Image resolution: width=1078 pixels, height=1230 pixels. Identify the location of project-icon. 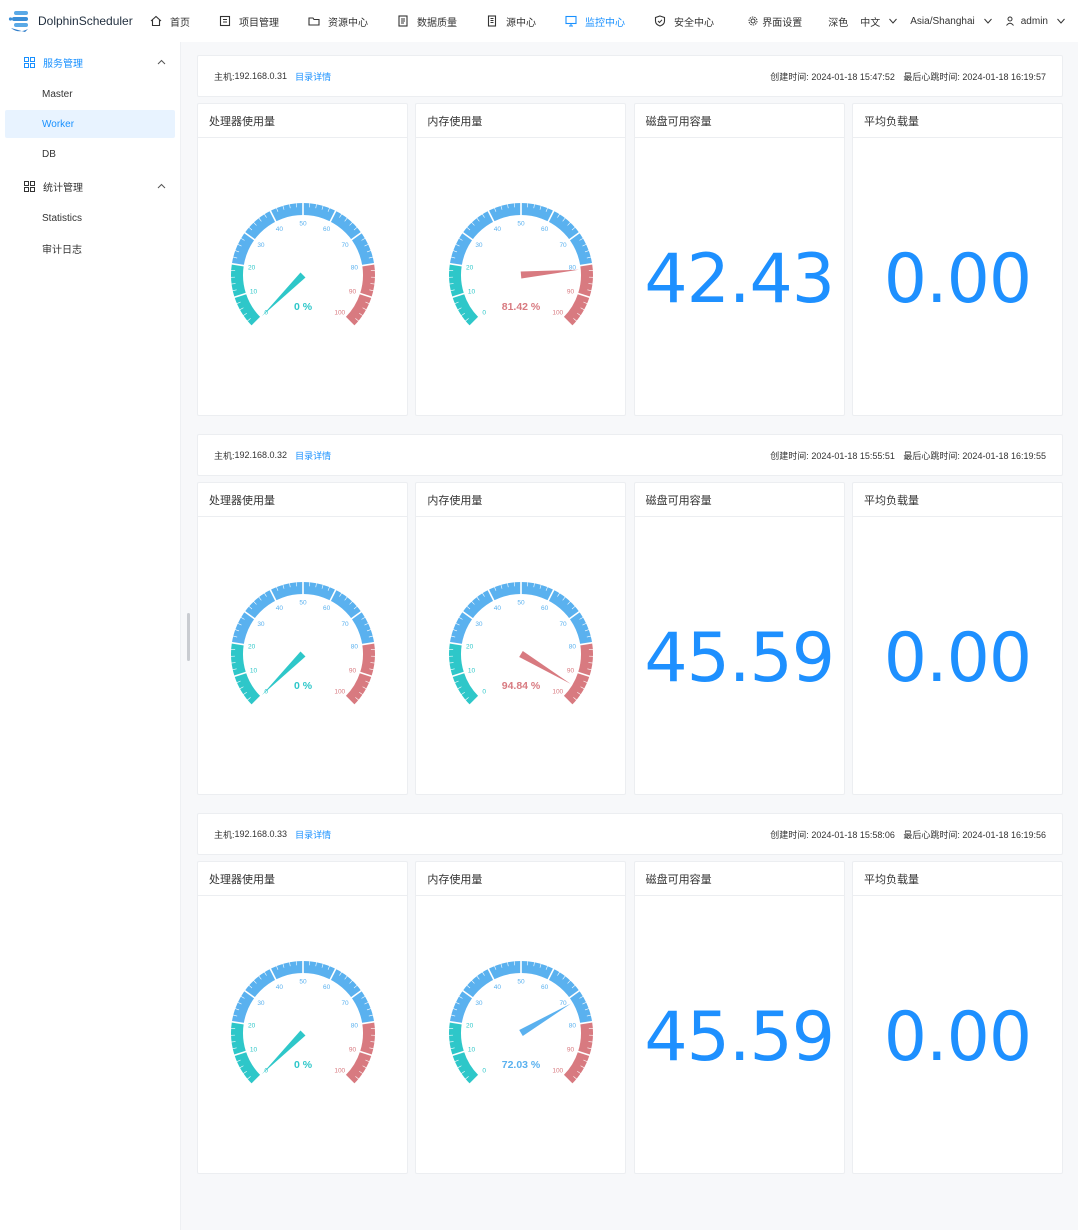
(225, 21).